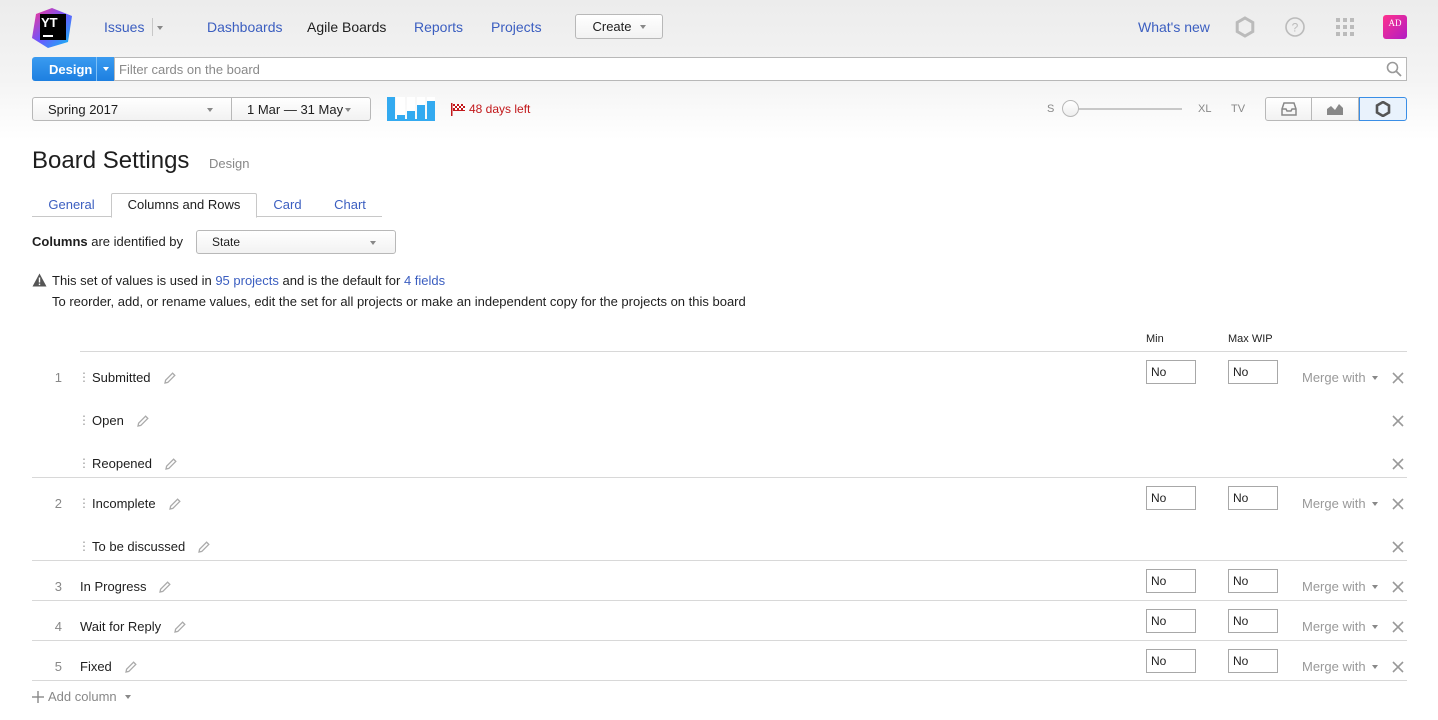 Image resolution: width=1438 pixels, height=720 pixels. What do you see at coordinates (490, 109) in the screenshot?
I see `days-left-indicator: 48 days left` at bounding box center [490, 109].